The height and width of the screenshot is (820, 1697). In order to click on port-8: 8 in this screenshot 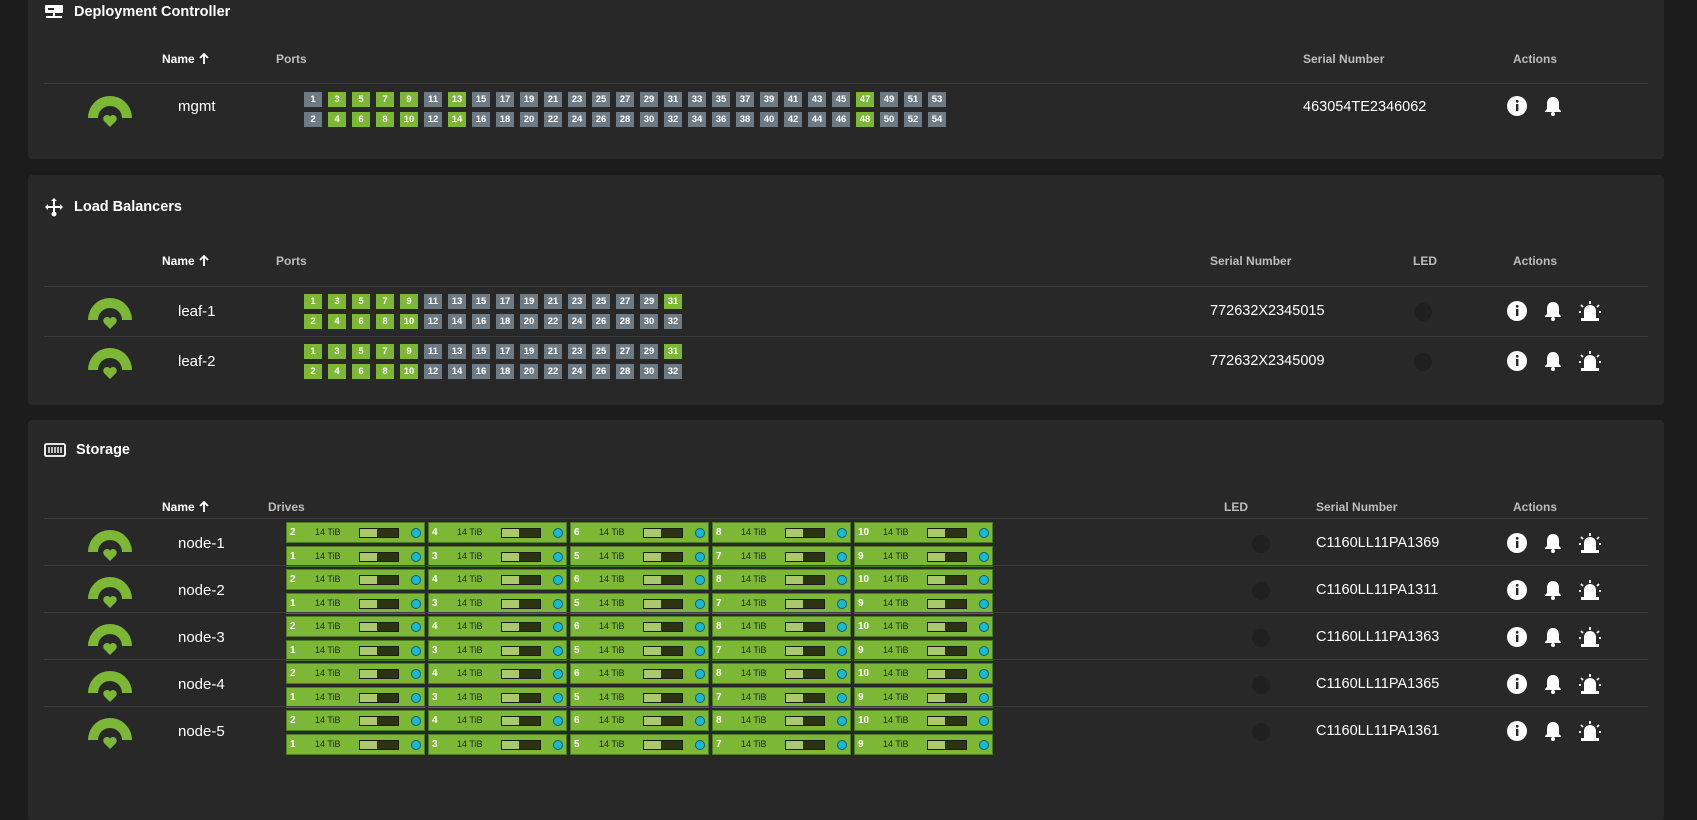, I will do `click(385, 119)`.